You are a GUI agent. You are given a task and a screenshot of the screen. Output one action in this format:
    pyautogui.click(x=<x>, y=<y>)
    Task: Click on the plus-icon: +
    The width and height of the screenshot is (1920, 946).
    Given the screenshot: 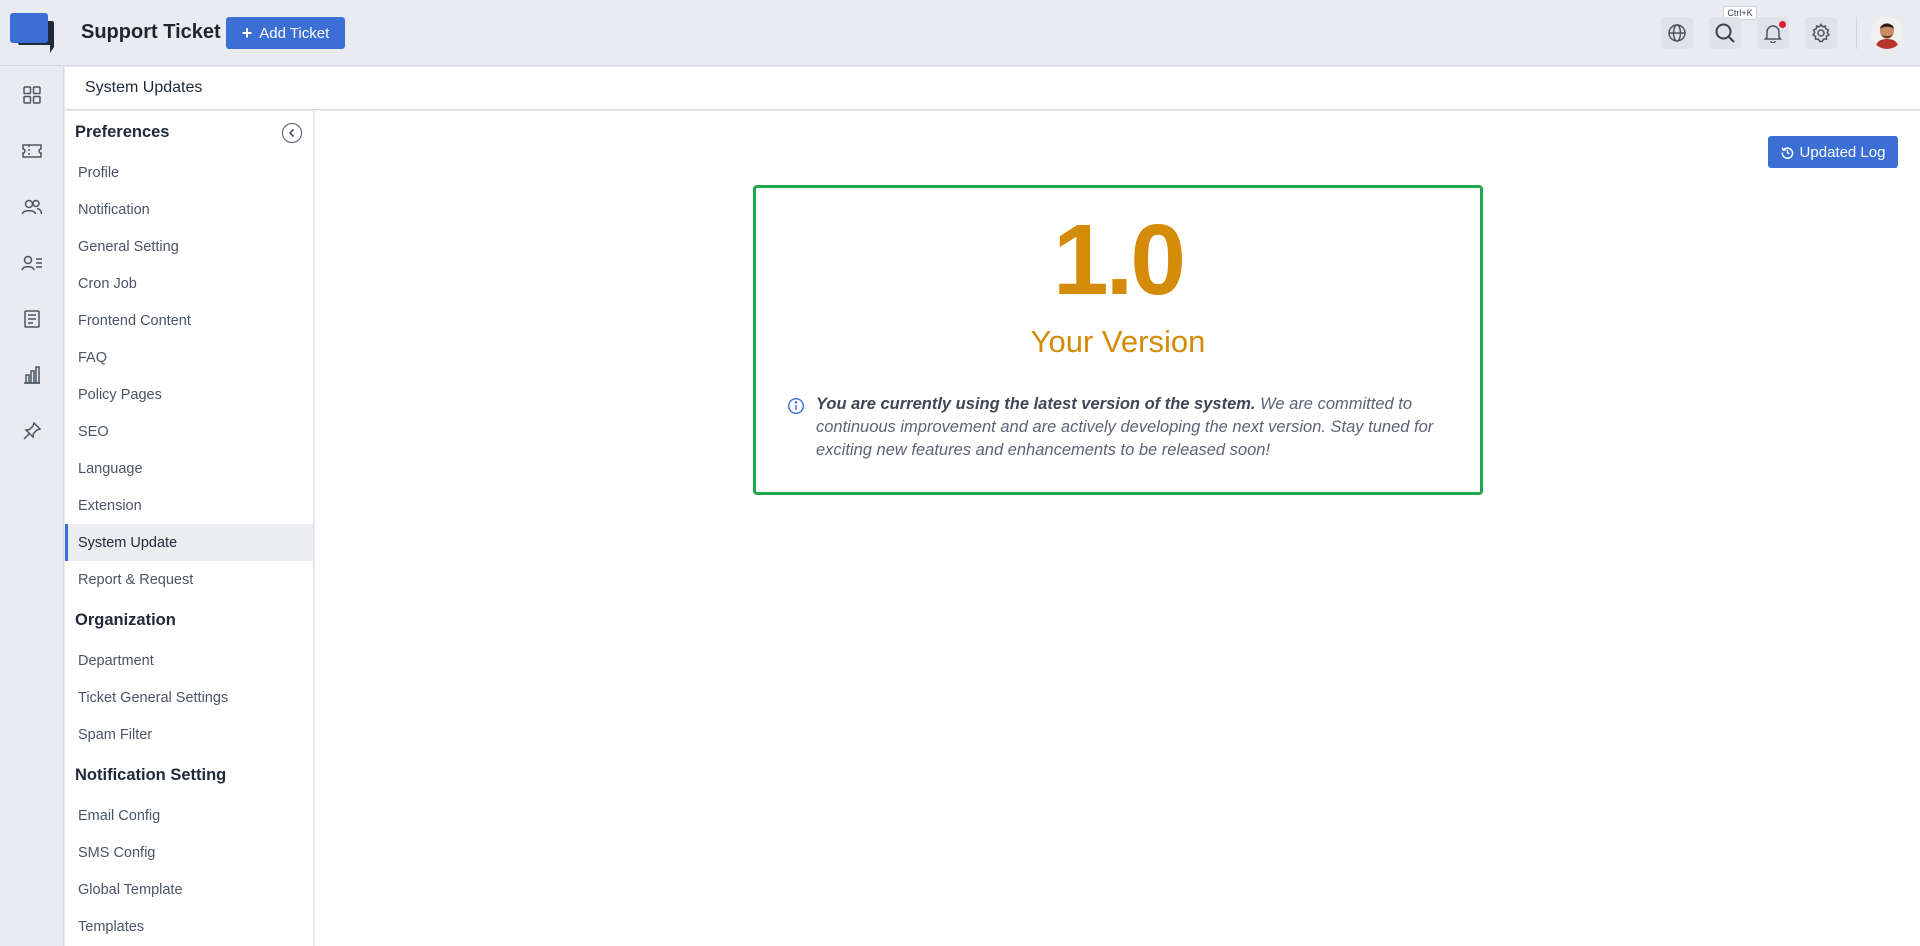 What is the action you would take?
    pyautogui.click(x=247, y=33)
    